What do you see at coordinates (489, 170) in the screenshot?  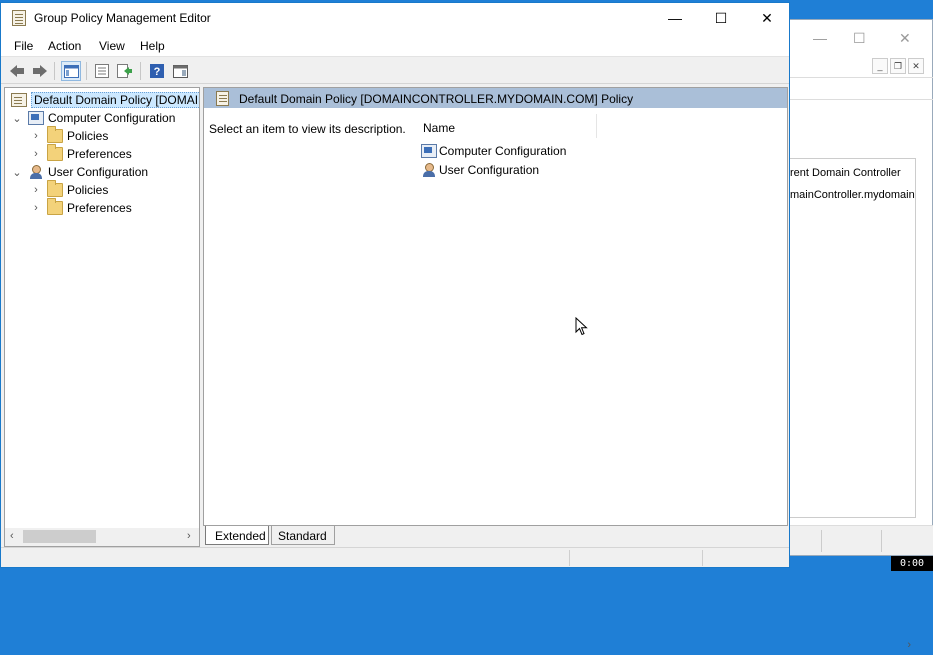 I see `list-item-label: User Configuration` at bounding box center [489, 170].